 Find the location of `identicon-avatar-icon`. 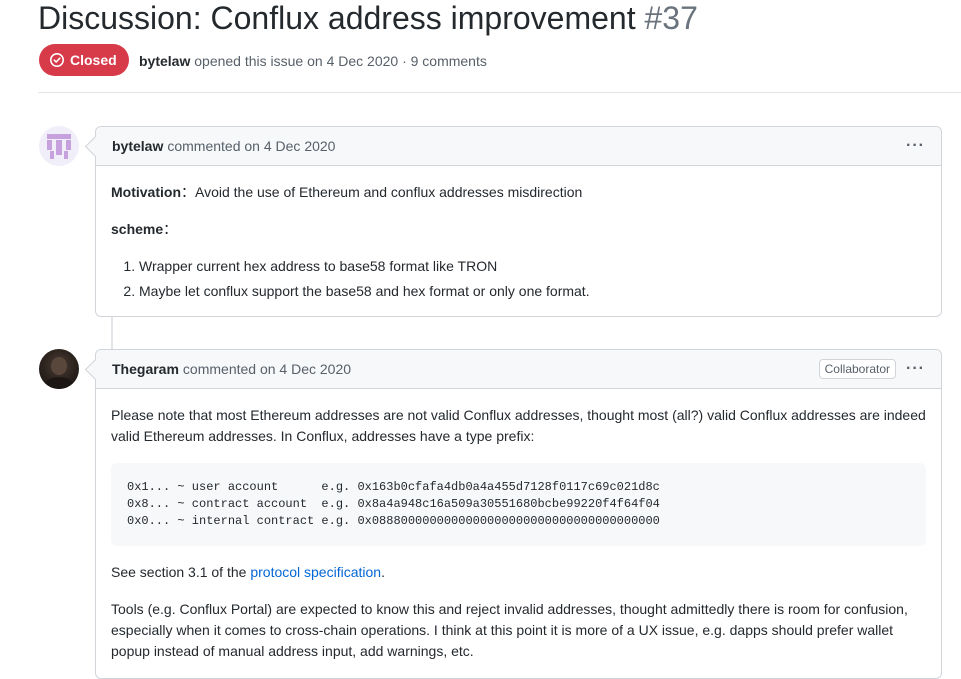

identicon-avatar-icon is located at coordinates (59, 146).